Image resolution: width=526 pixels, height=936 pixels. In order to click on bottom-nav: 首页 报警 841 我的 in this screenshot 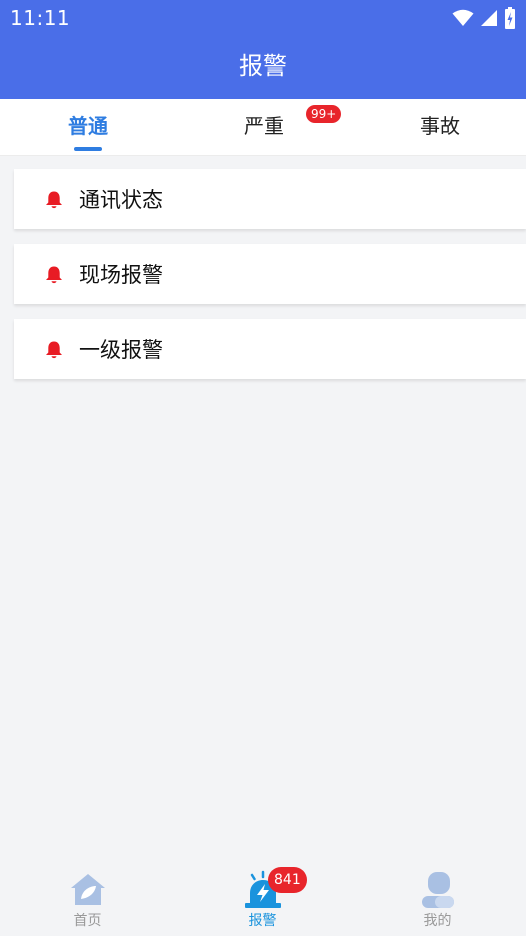, I will do `click(263, 899)`.